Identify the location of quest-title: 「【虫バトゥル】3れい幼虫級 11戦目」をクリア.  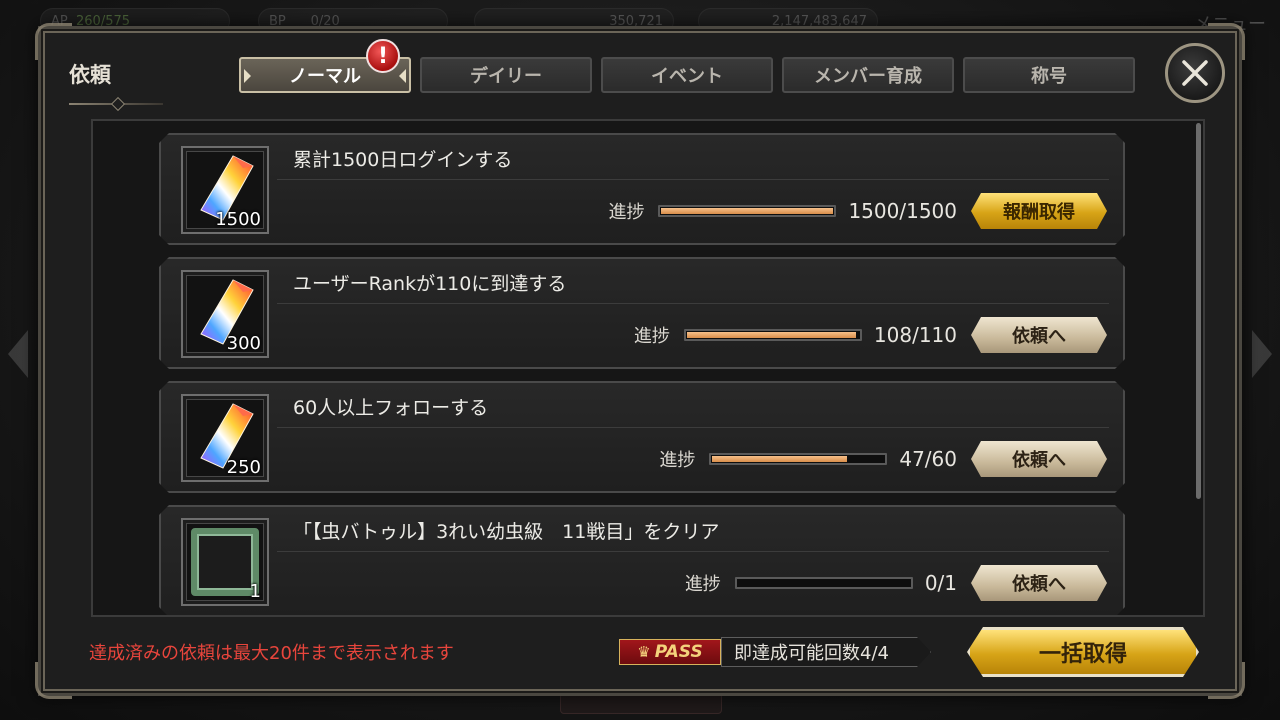
(506, 532).